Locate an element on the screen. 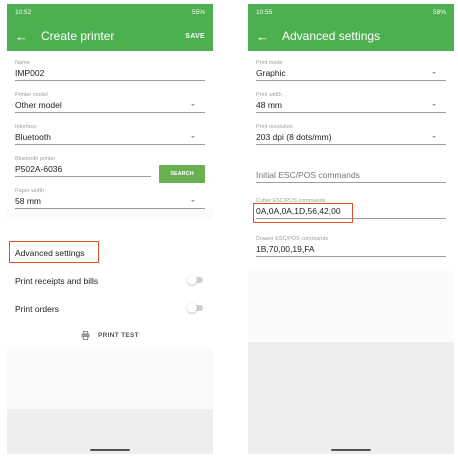 The image size is (458, 458). drawer-commands-label: Drawer ESC/POS commands is located at coordinates (292, 239).